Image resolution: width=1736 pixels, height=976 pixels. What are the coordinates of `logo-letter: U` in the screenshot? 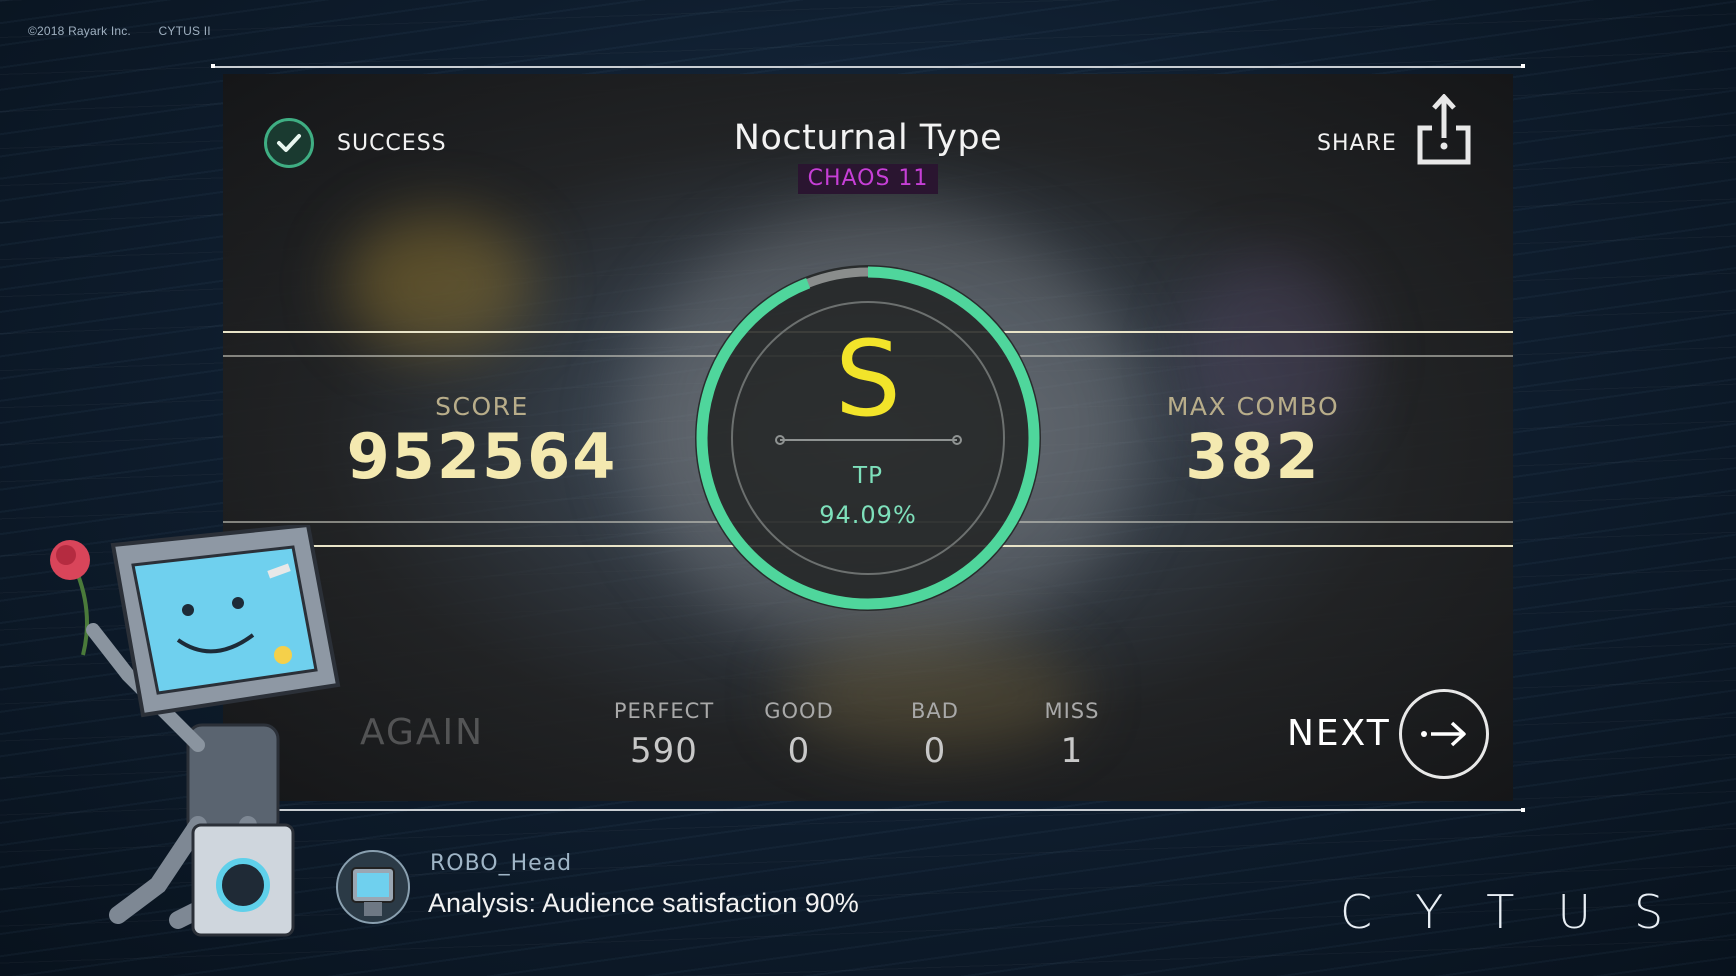 It's located at (1574, 912).